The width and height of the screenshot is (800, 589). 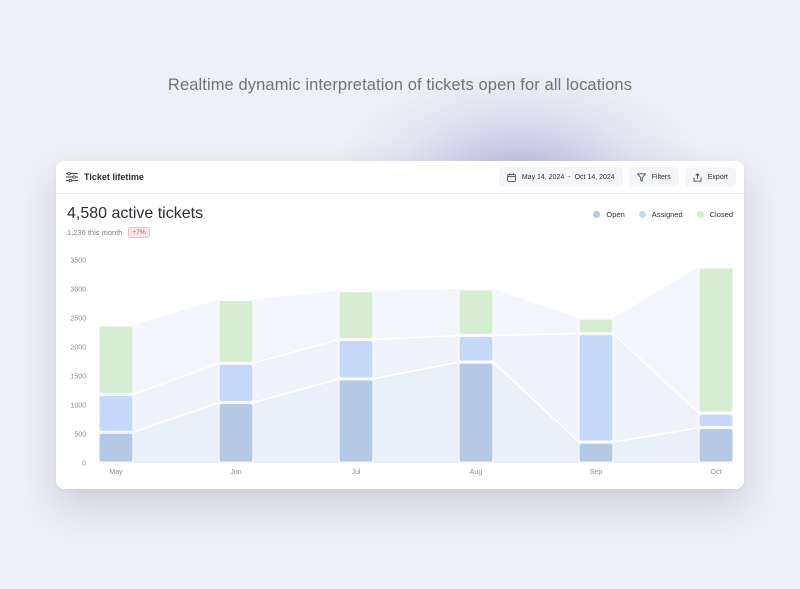 What do you see at coordinates (476, 312) in the screenshot?
I see `bar-segment-closed-aug` at bounding box center [476, 312].